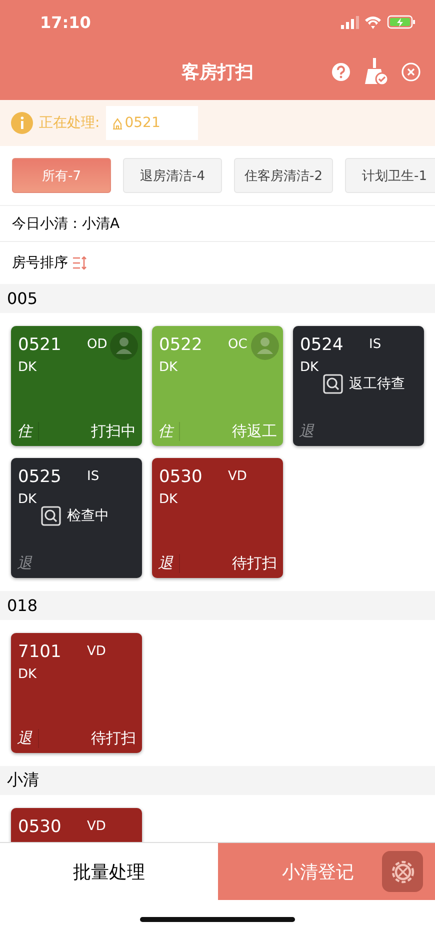 This screenshot has width=435, height=938. What do you see at coordinates (238, 344) in the screenshot?
I see `room-status: OC` at bounding box center [238, 344].